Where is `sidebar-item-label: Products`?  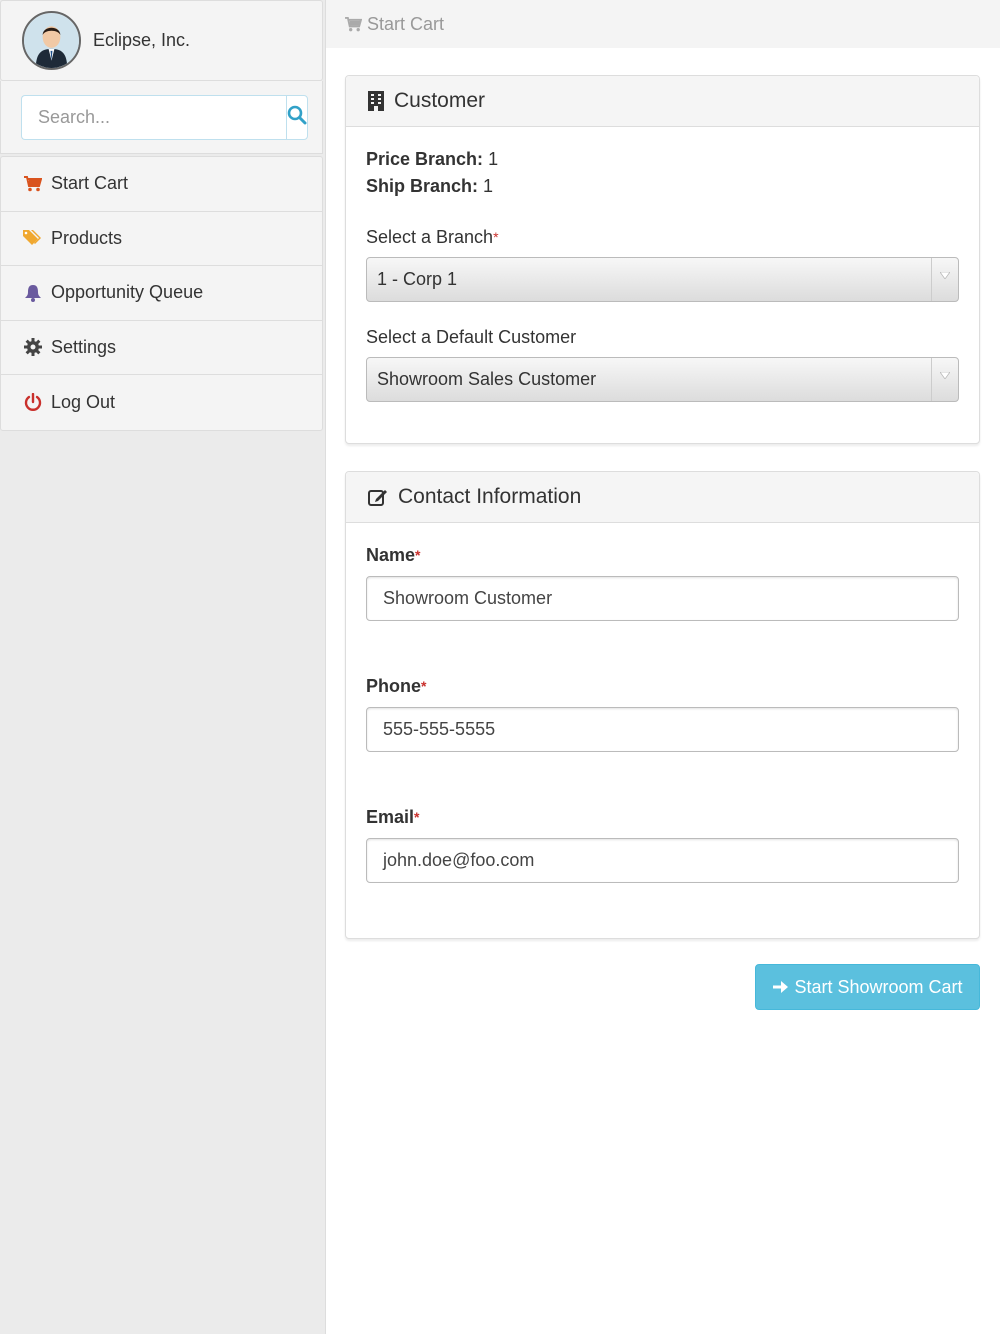 sidebar-item-label: Products is located at coordinates (87, 237).